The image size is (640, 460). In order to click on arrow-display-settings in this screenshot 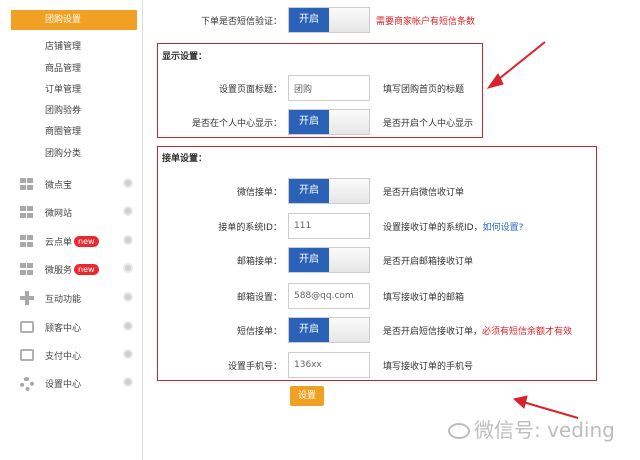, I will do `click(520, 62)`.